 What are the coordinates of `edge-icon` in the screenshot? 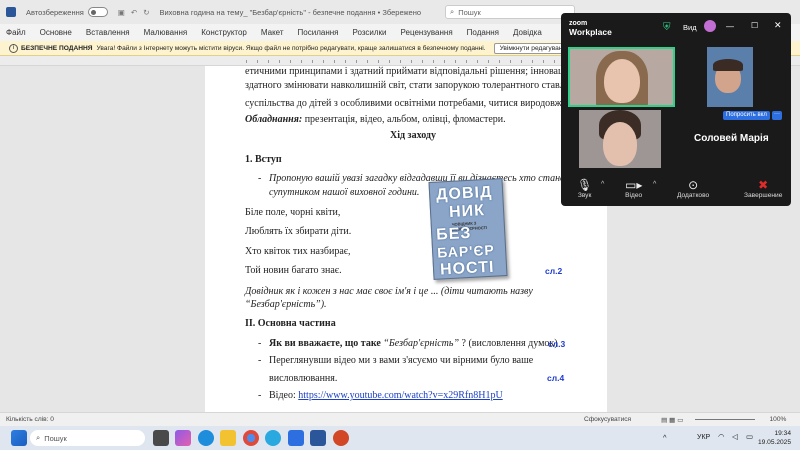 It's located at (206, 438).